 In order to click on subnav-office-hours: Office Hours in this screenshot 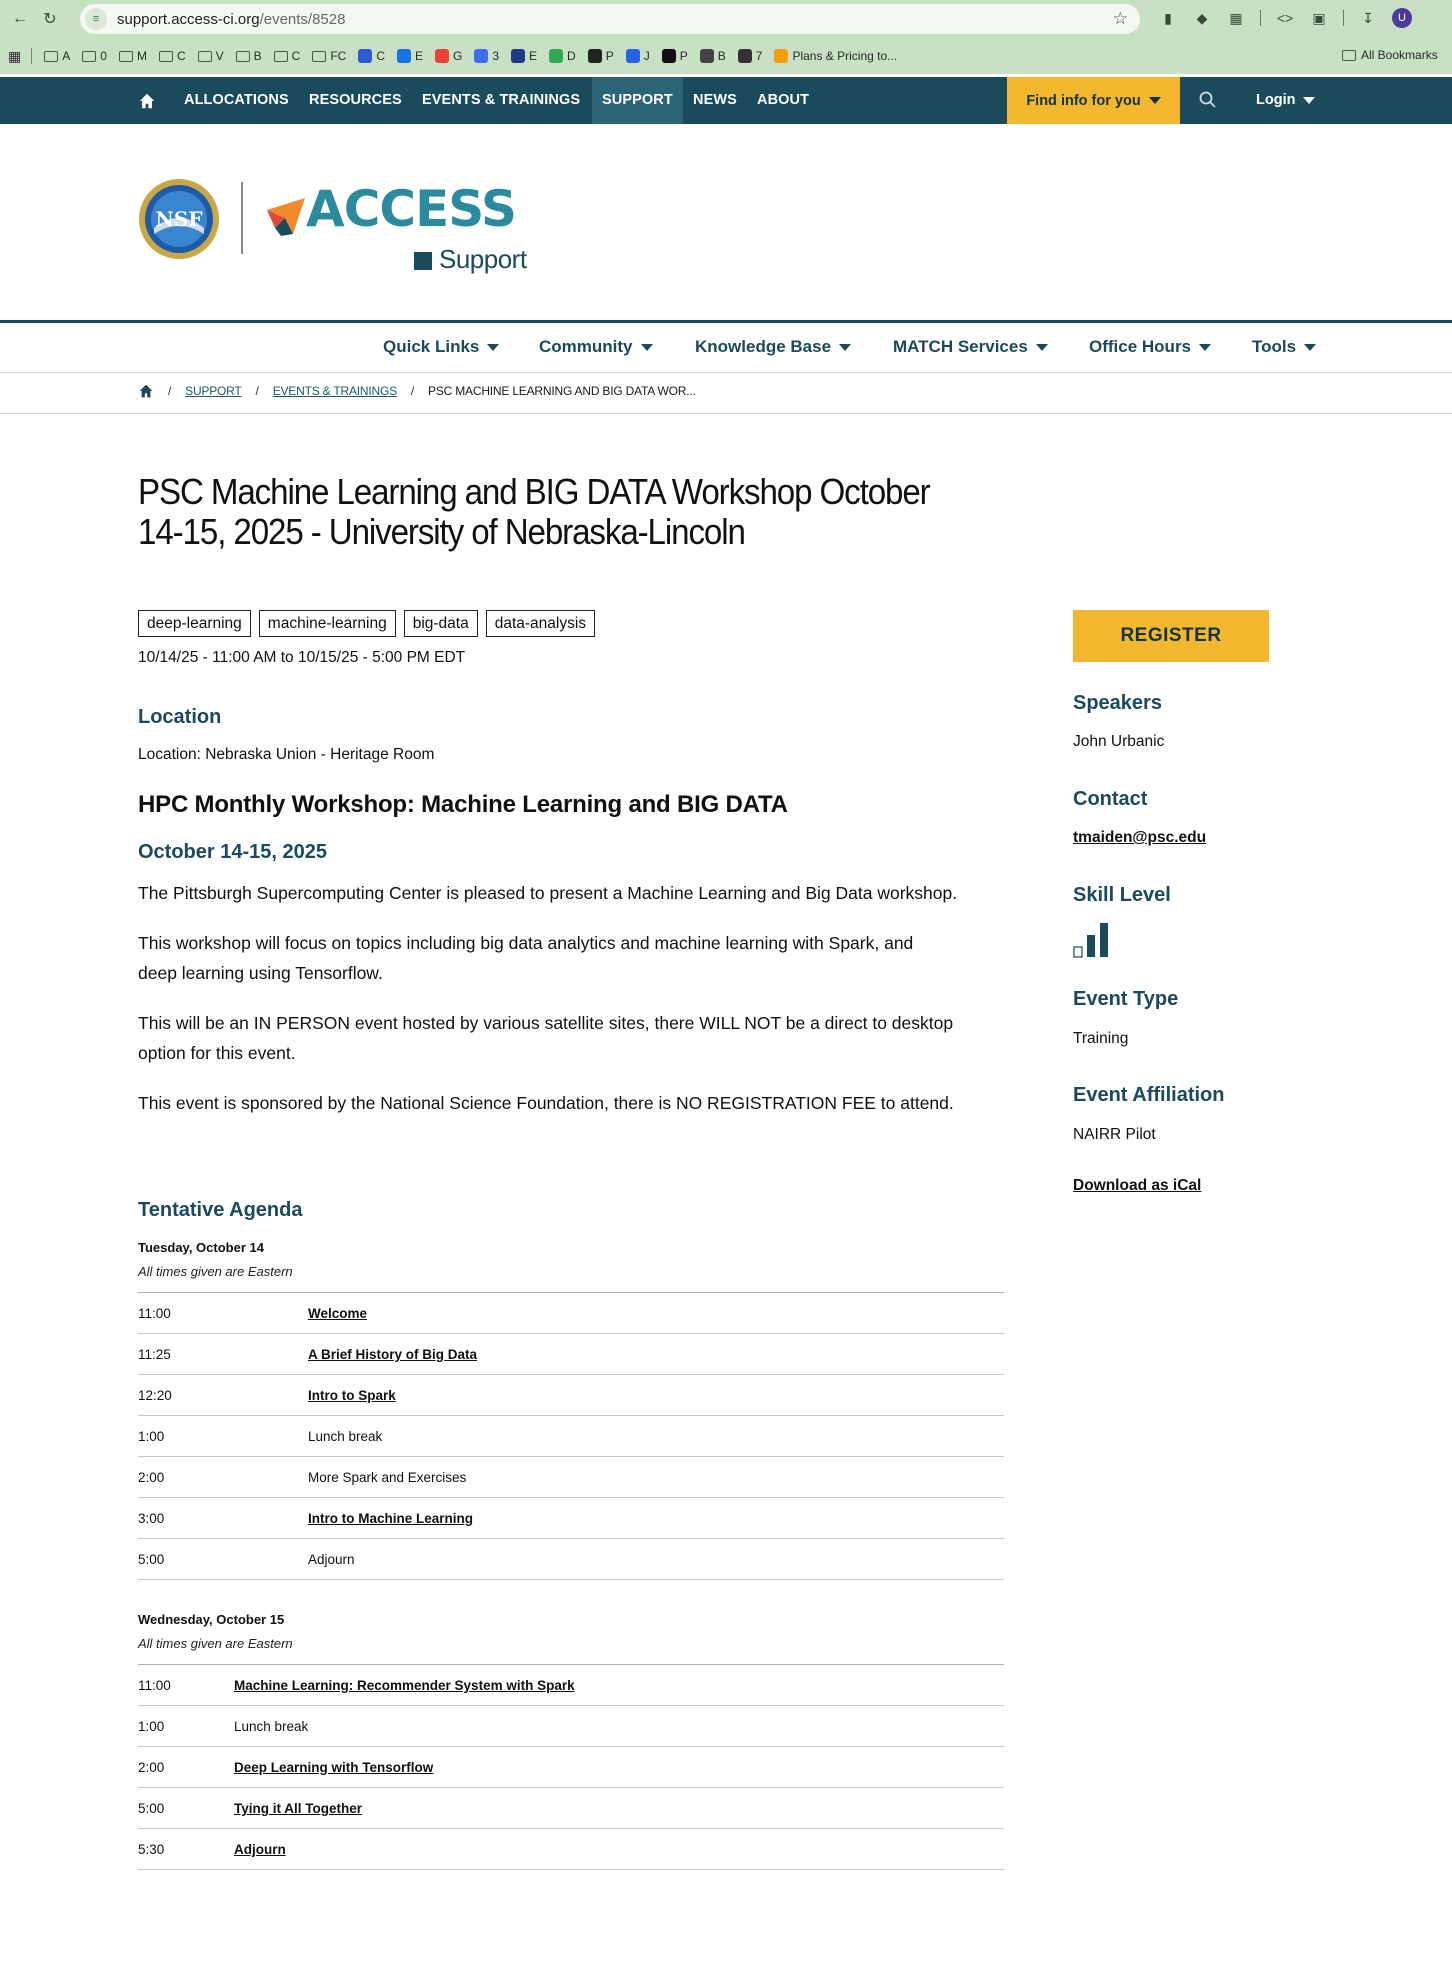, I will do `click(1150, 347)`.